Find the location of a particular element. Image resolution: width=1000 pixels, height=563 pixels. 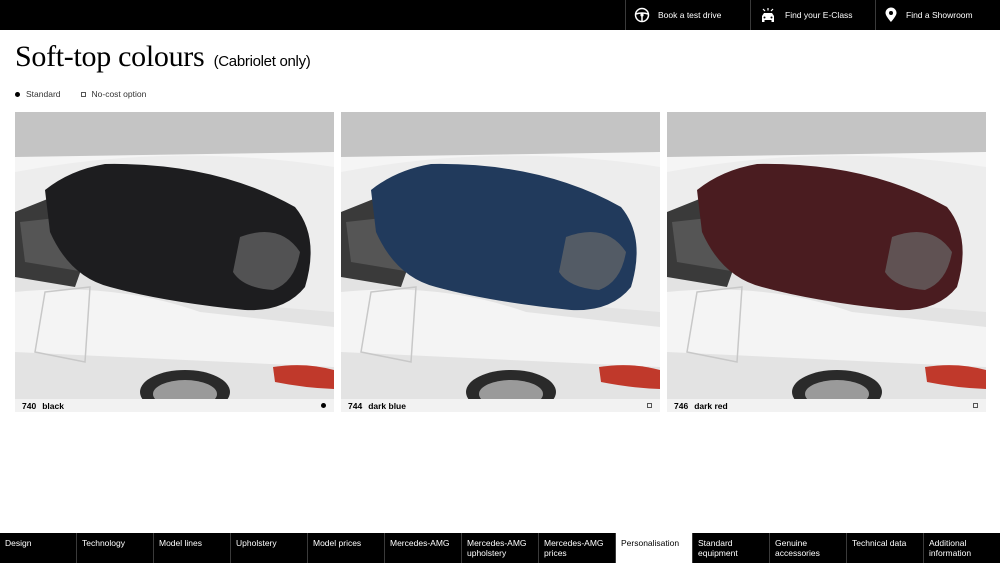

page-title-text: Soft-top colours is located at coordinates (110, 56).